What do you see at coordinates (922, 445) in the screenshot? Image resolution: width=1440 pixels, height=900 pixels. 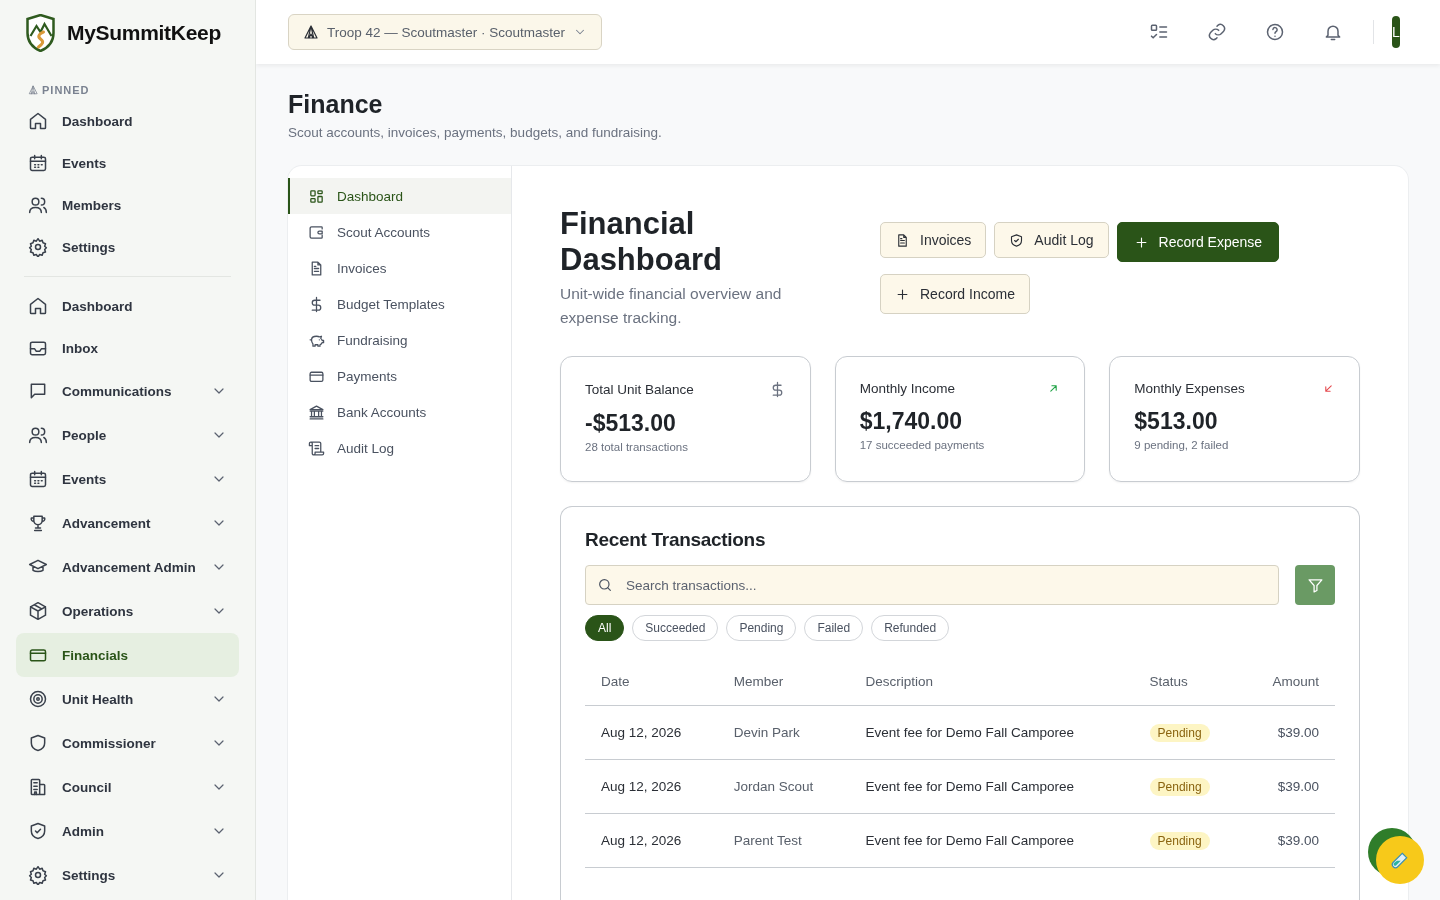 I see `stat-note: 17 succeeded payments` at bounding box center [922, 445].